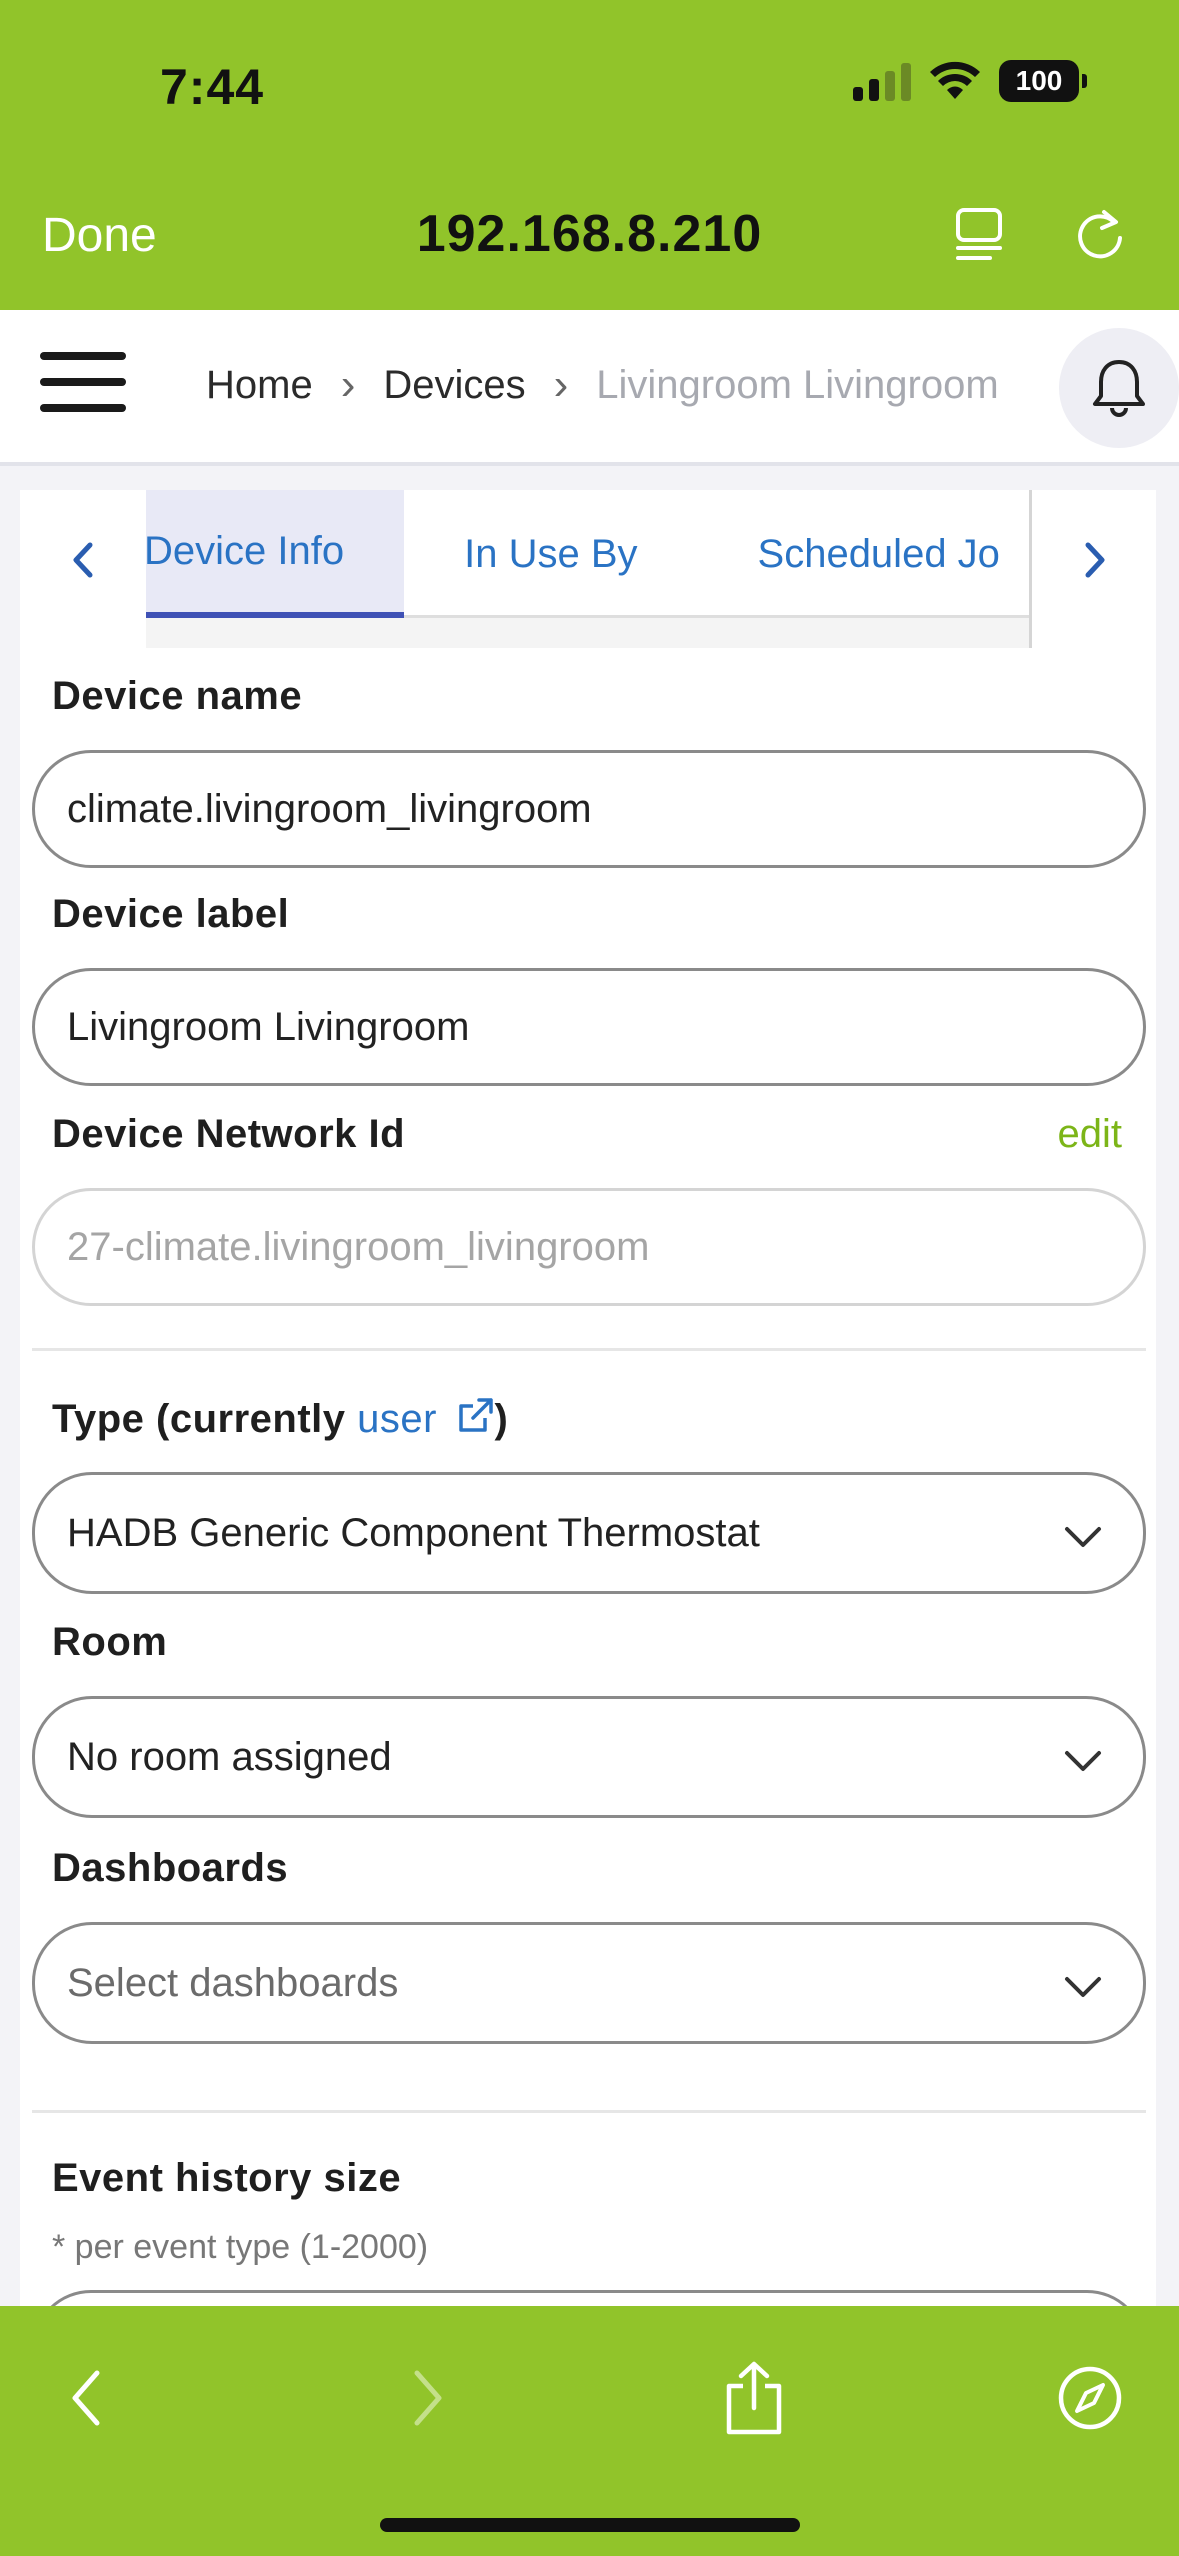 The height and width of the screenshot is (2556, 1179). What do you see at coordinates (589, 155) in the screenshot?
I see `browser-top-bar: 7:44 100 Done 192.168.8.210` at bounding box center [589, 155].